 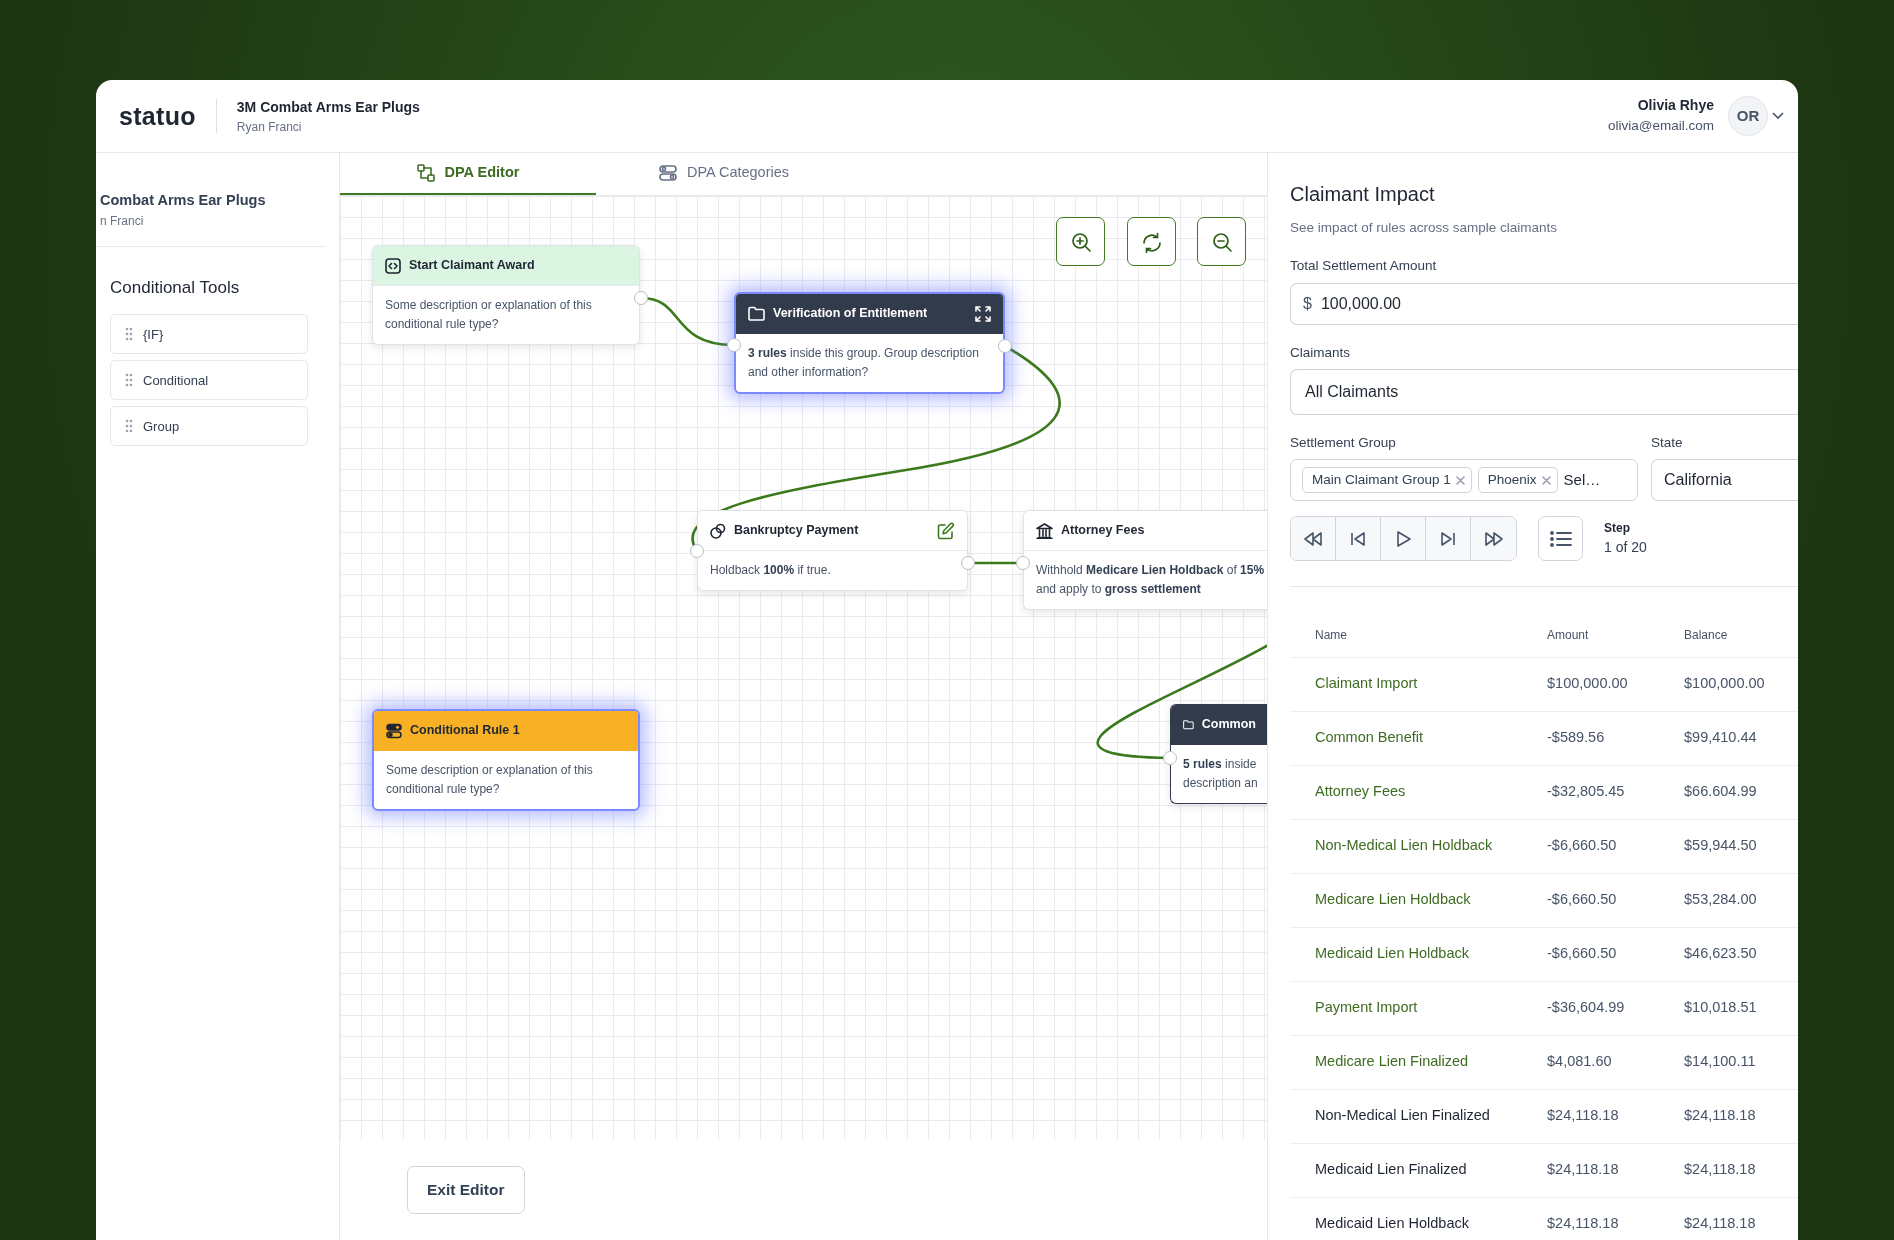 I want to click on table-cell: $4,081.60, so click(x=1579, y=1061).